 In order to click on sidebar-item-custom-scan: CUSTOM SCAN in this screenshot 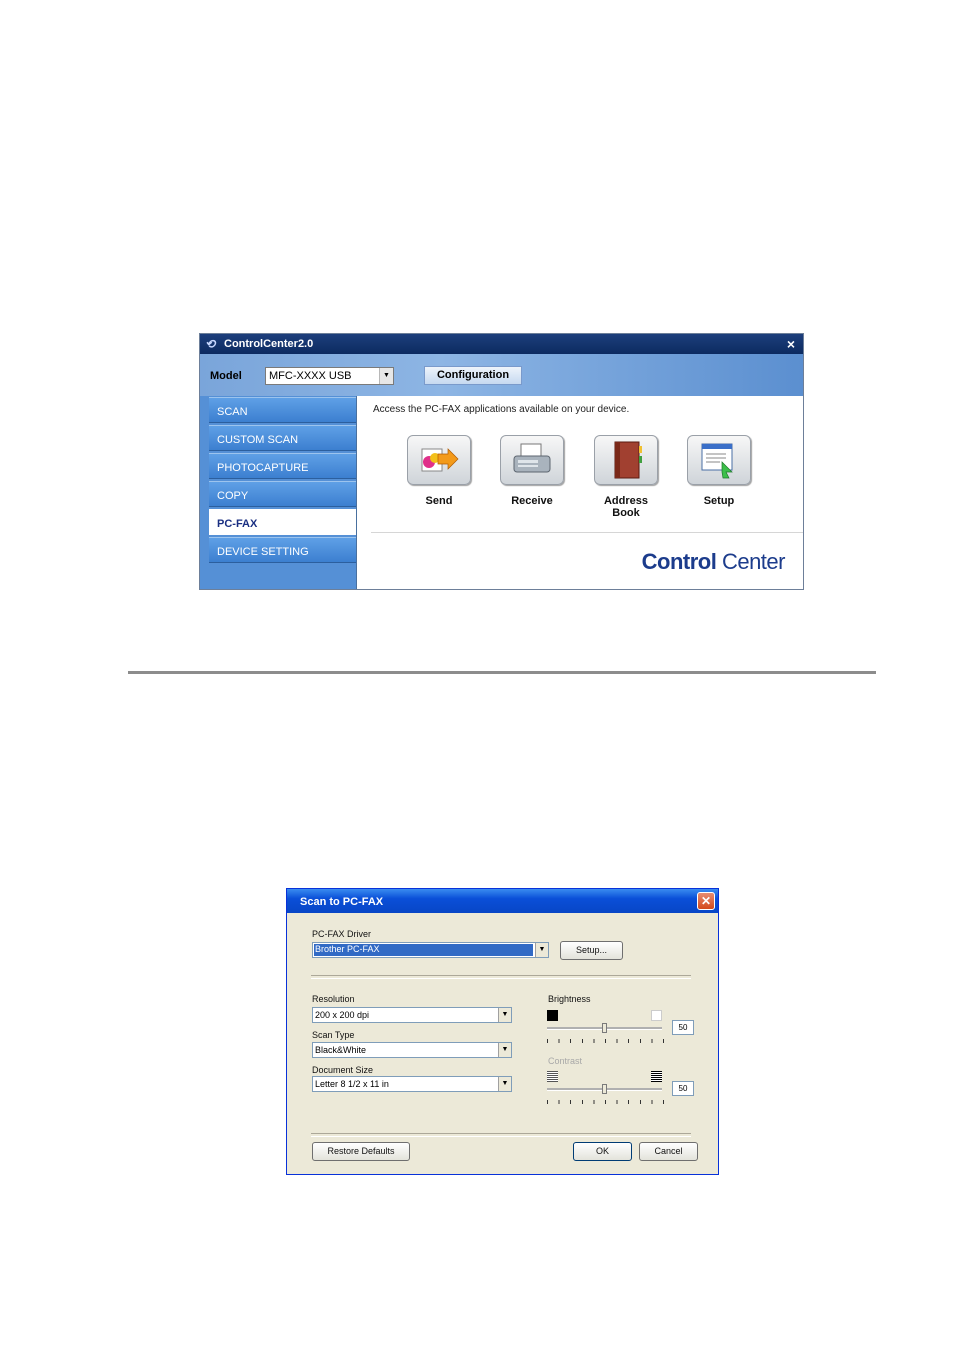, I will do `click(282, 438)`.